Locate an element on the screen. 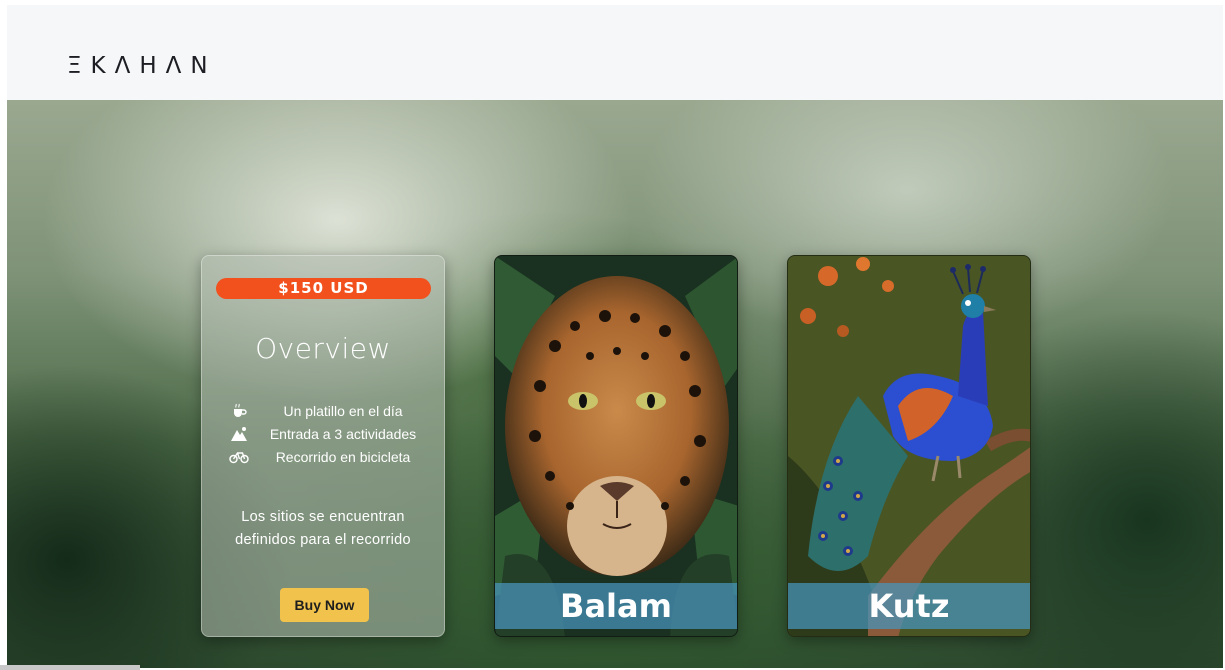 The width and height of the screenshot is (1225, 670). overview-title: Overview is located at coordinates (323, 348).